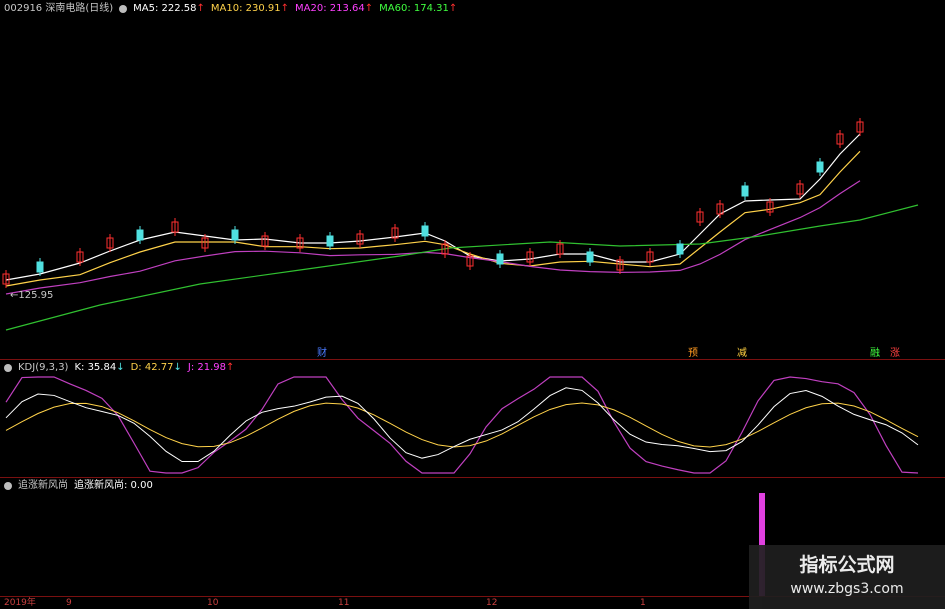  What do you see at coordinates (250, 8) in the screenshot?
I see `ma10-label: MA10: 230.91↑` at bounding box center [250, 8].